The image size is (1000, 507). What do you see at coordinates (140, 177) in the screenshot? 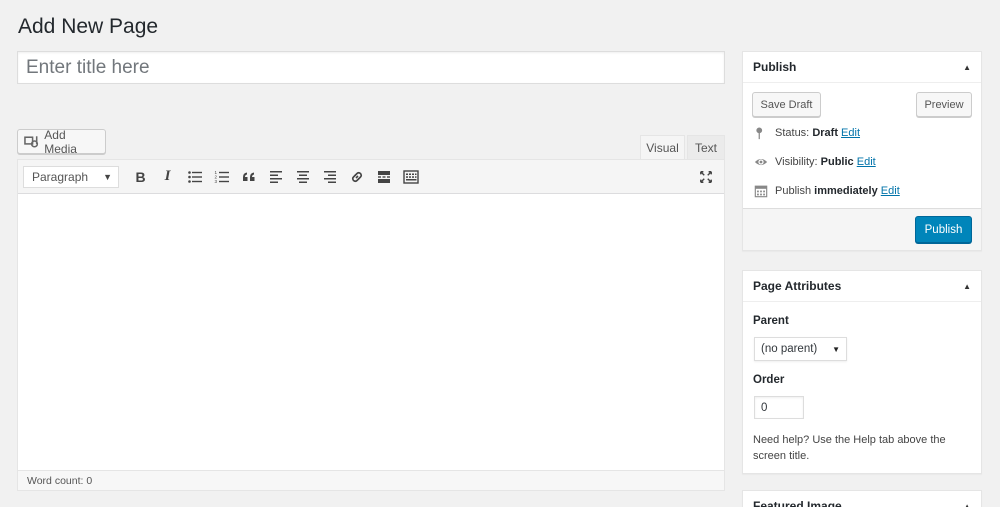
I see `bold-button: B` at bounding box center [140, 177].